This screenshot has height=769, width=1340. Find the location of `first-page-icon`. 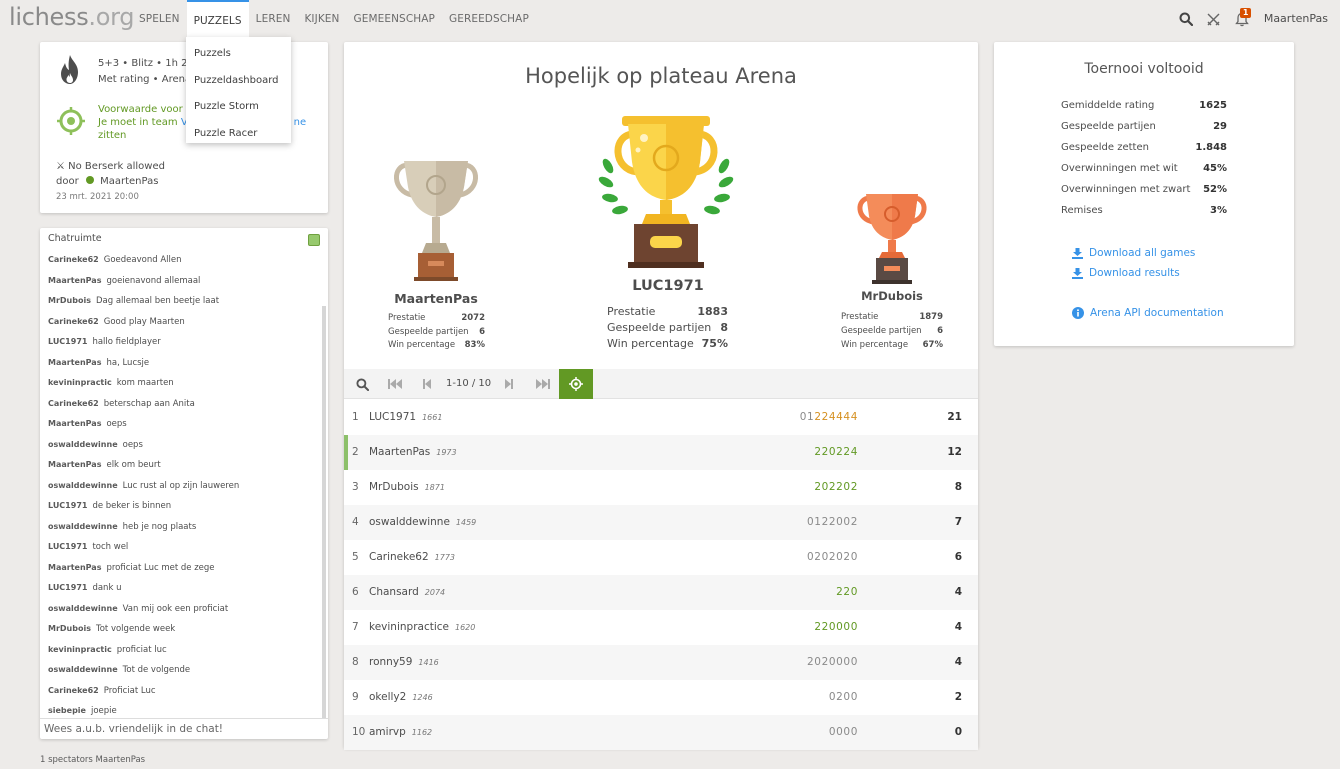

first-page-icon is located at coordinates (395, 384).